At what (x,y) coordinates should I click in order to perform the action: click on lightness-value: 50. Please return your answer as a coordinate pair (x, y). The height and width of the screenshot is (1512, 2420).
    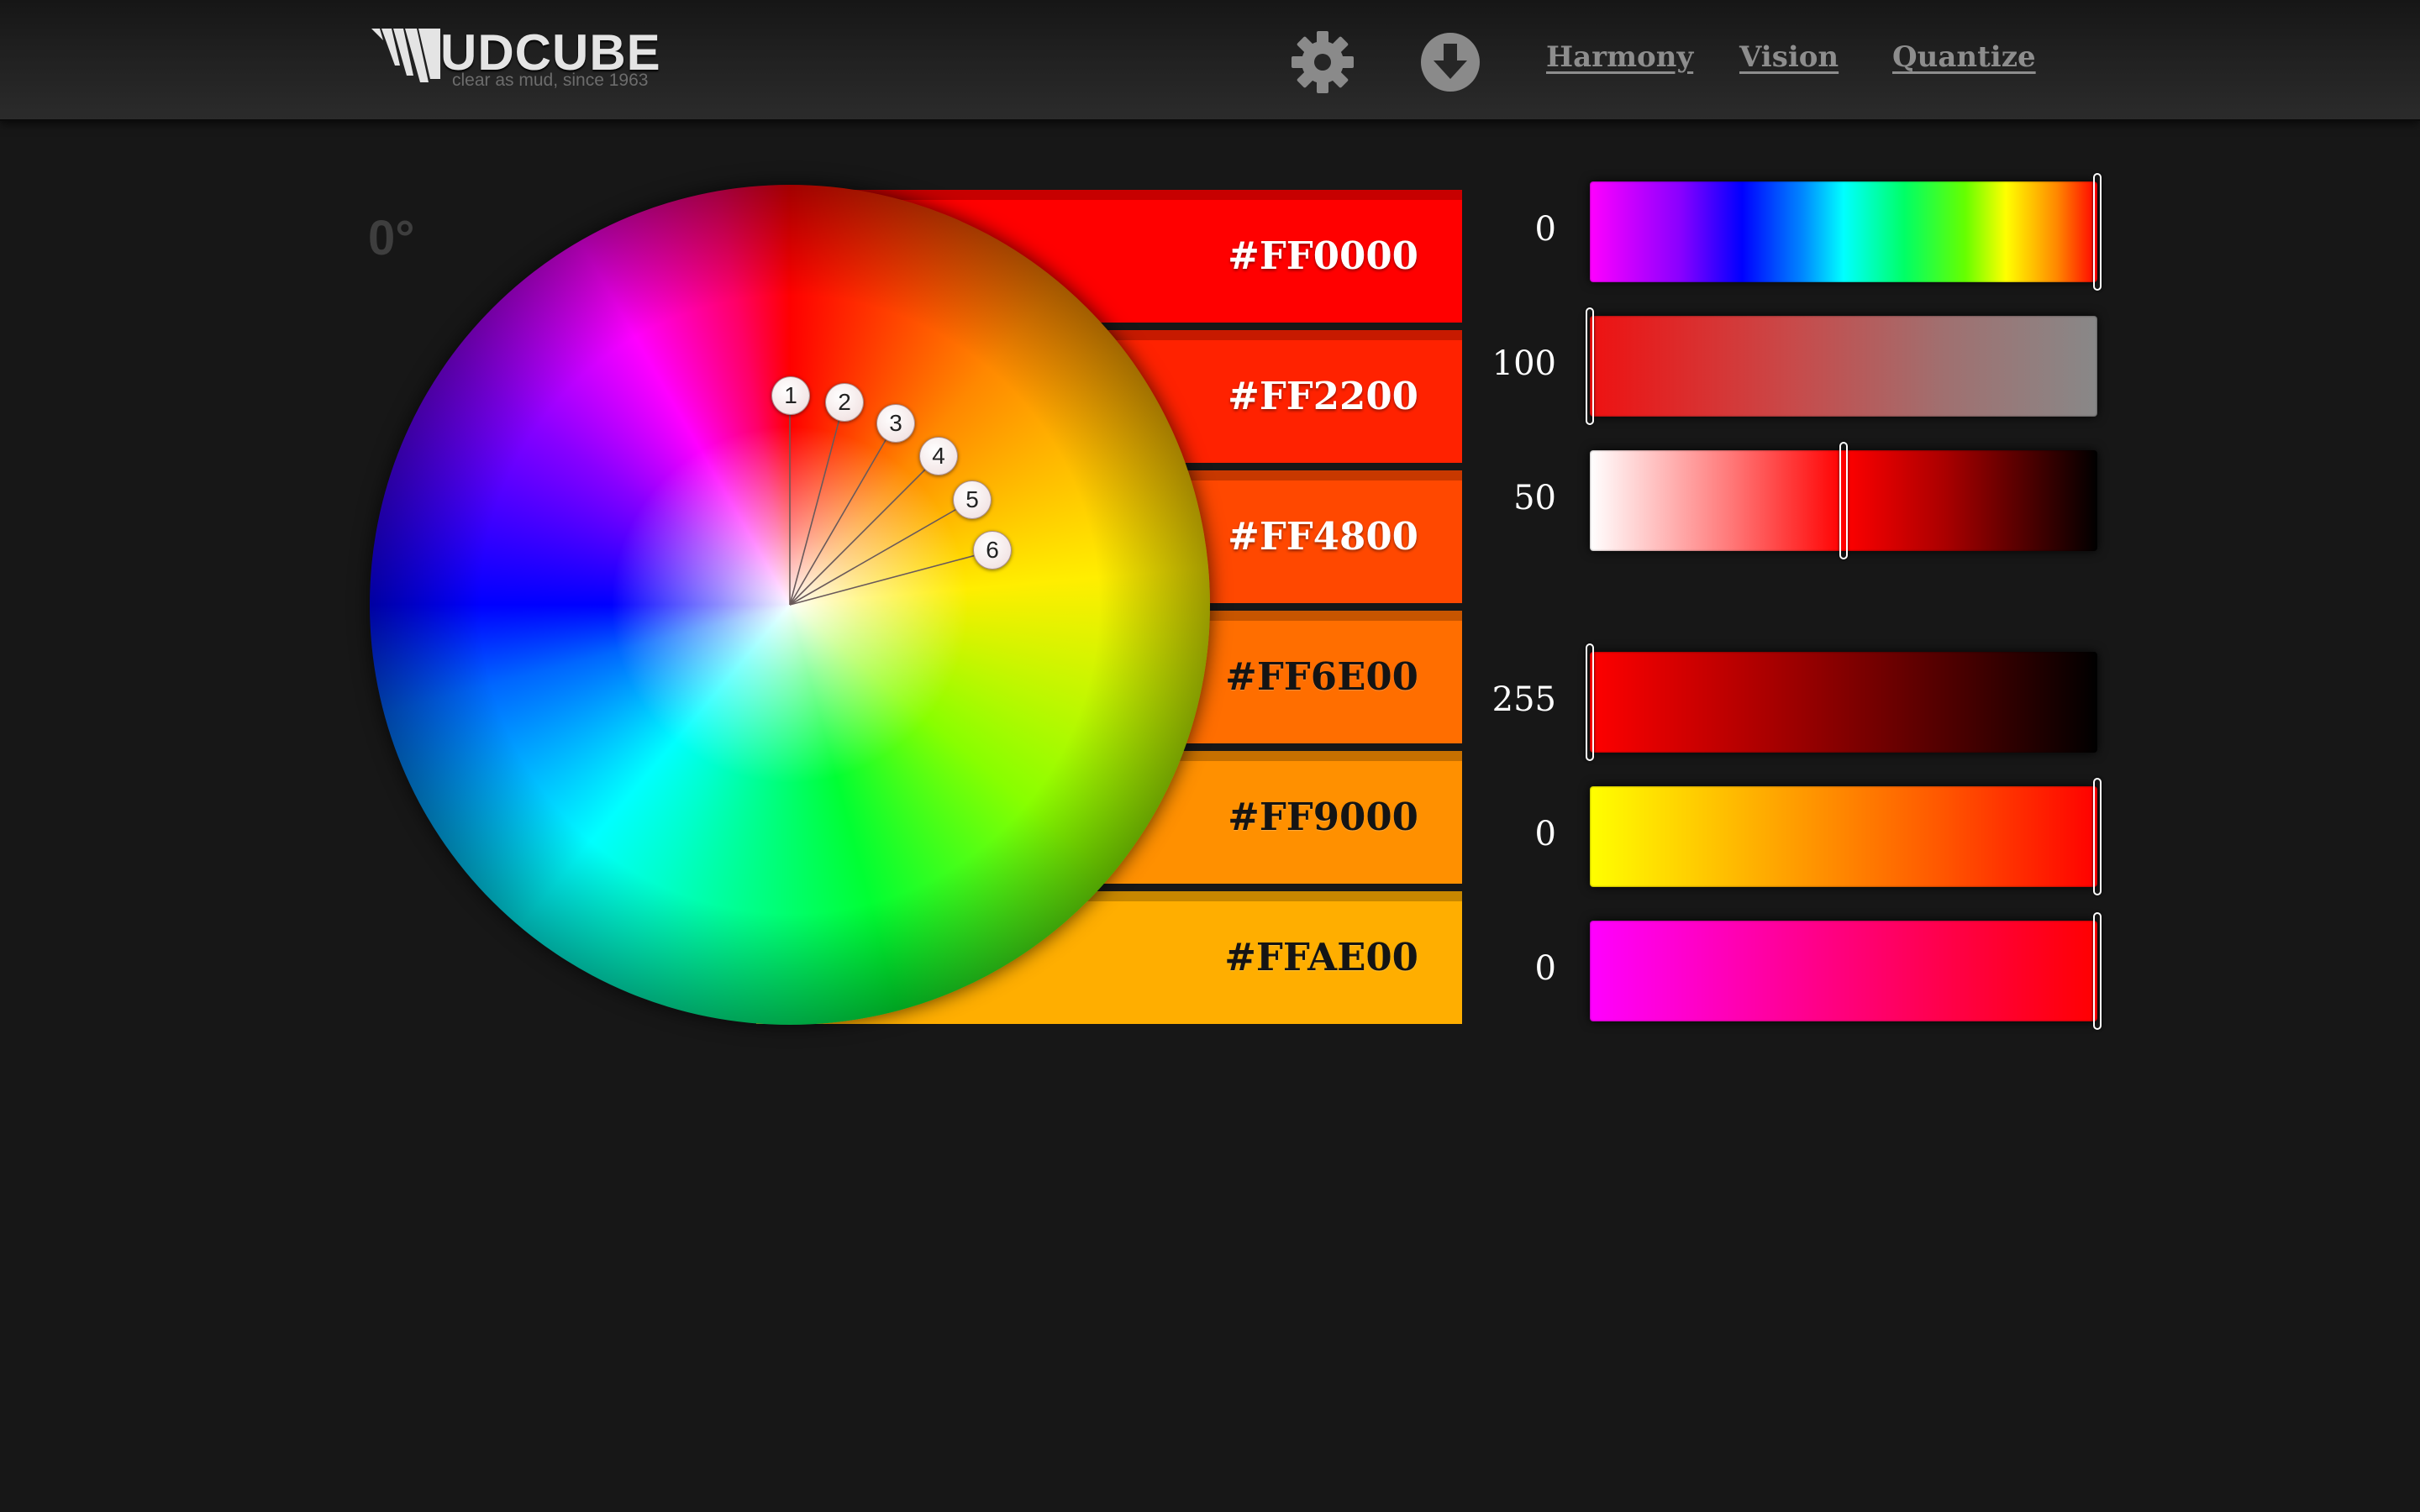
    Looking at the image, I should click on (1534, 498).